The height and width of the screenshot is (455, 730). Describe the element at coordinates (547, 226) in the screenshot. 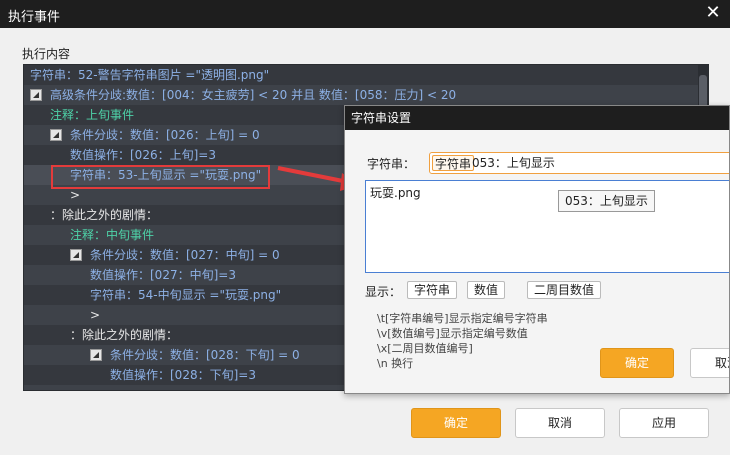

I see `text-input: 玩耍.png` at that location.